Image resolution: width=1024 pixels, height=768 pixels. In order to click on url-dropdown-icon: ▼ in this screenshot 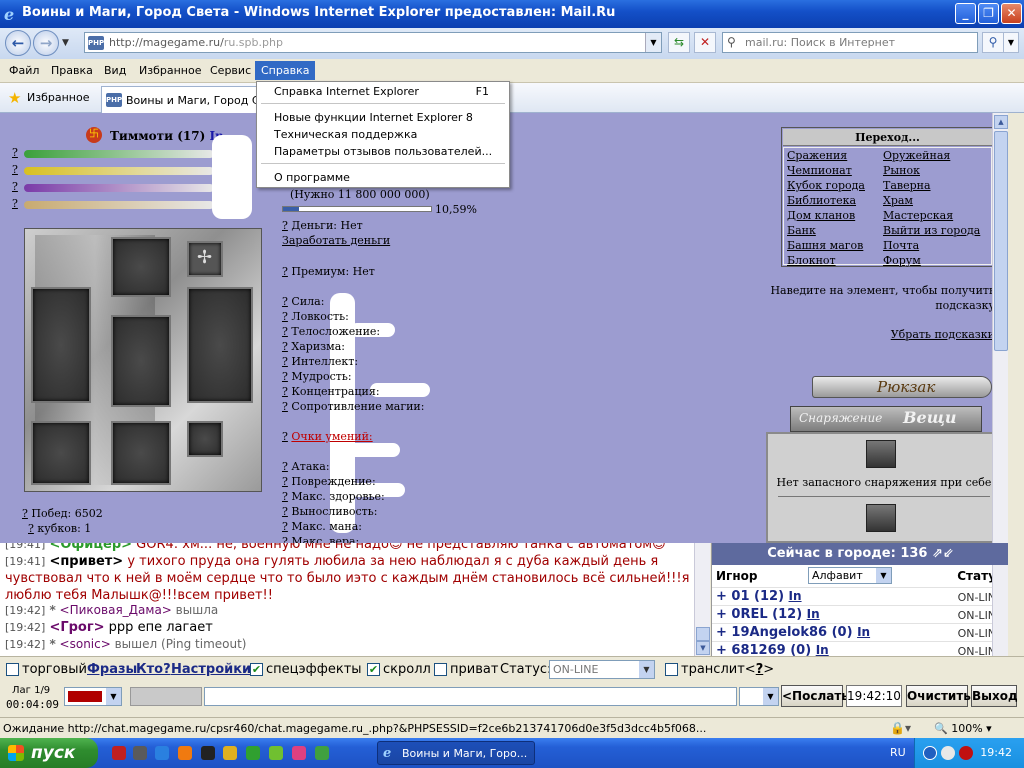, I will do `click(653, 42)`.